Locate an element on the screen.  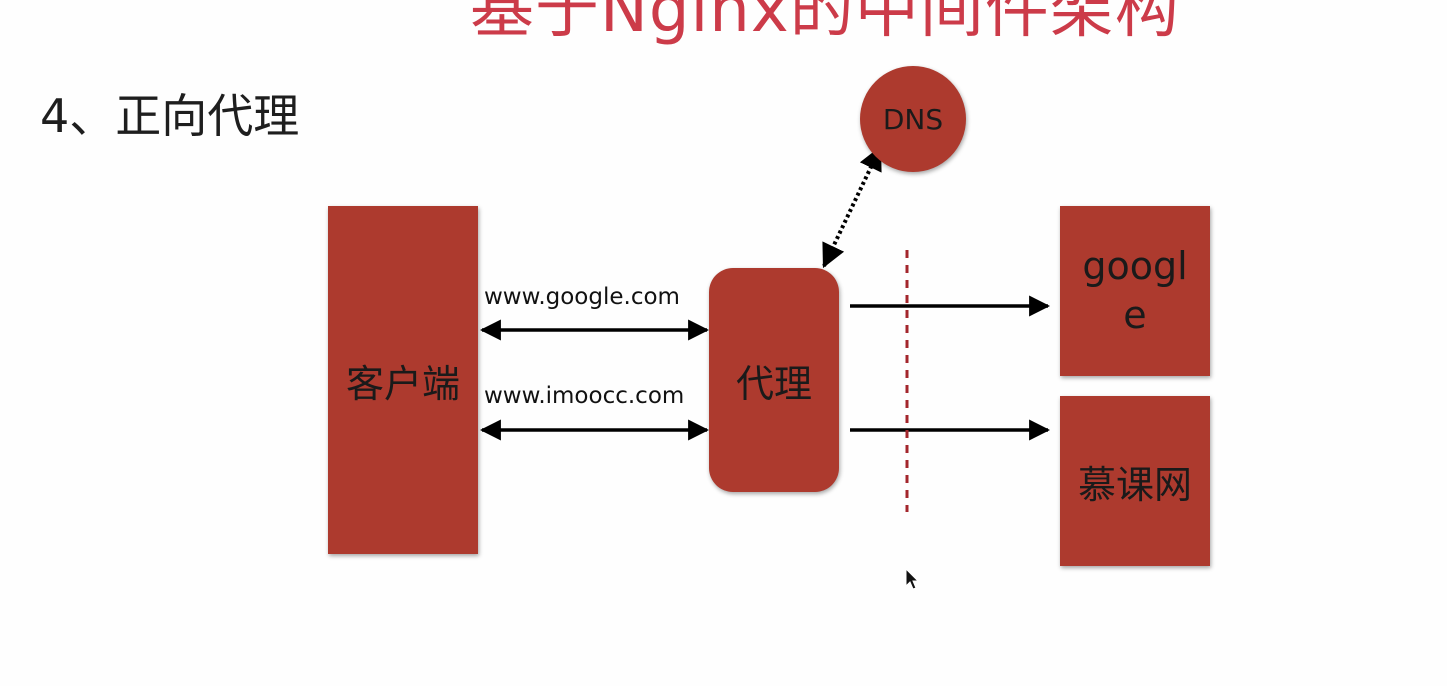
mouse-pointer-icon is located at coordinates (912, 579).